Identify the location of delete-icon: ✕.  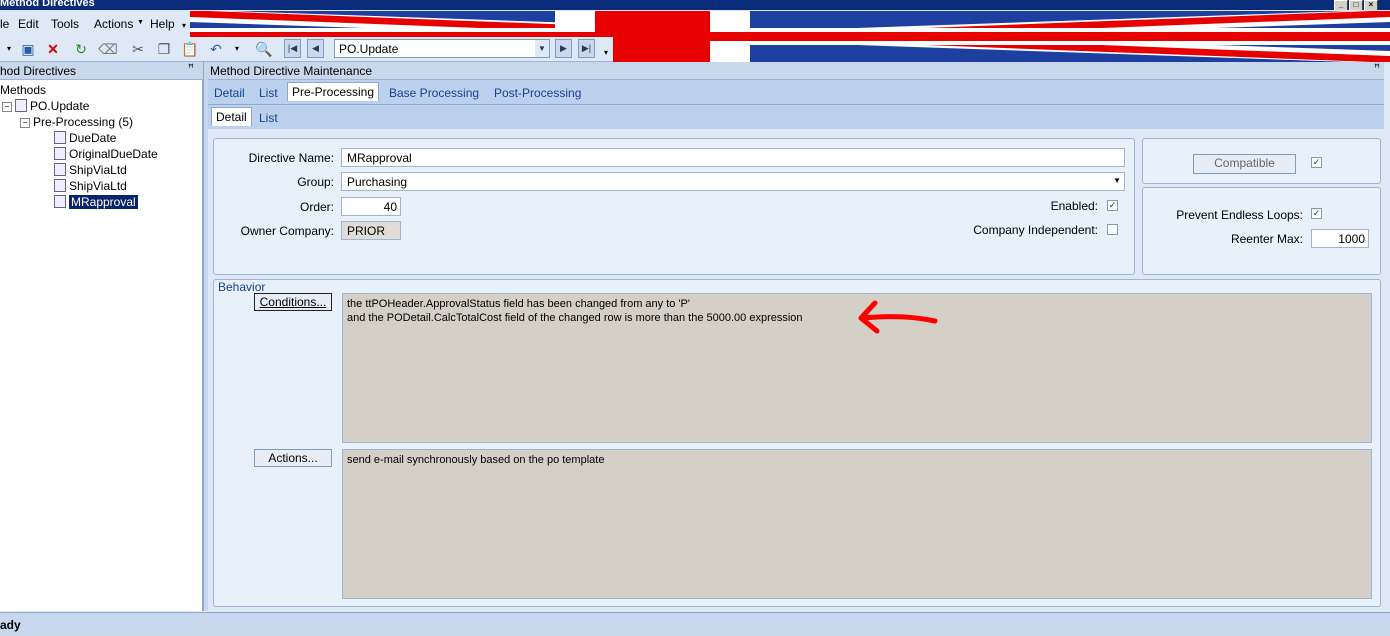
(53, 49).